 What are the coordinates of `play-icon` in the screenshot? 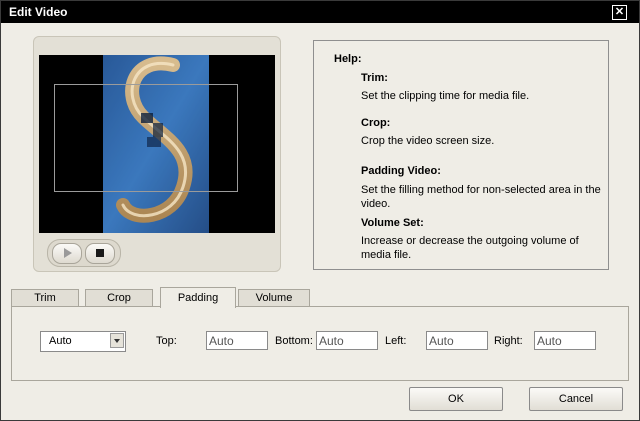 It's located at (68, 253).